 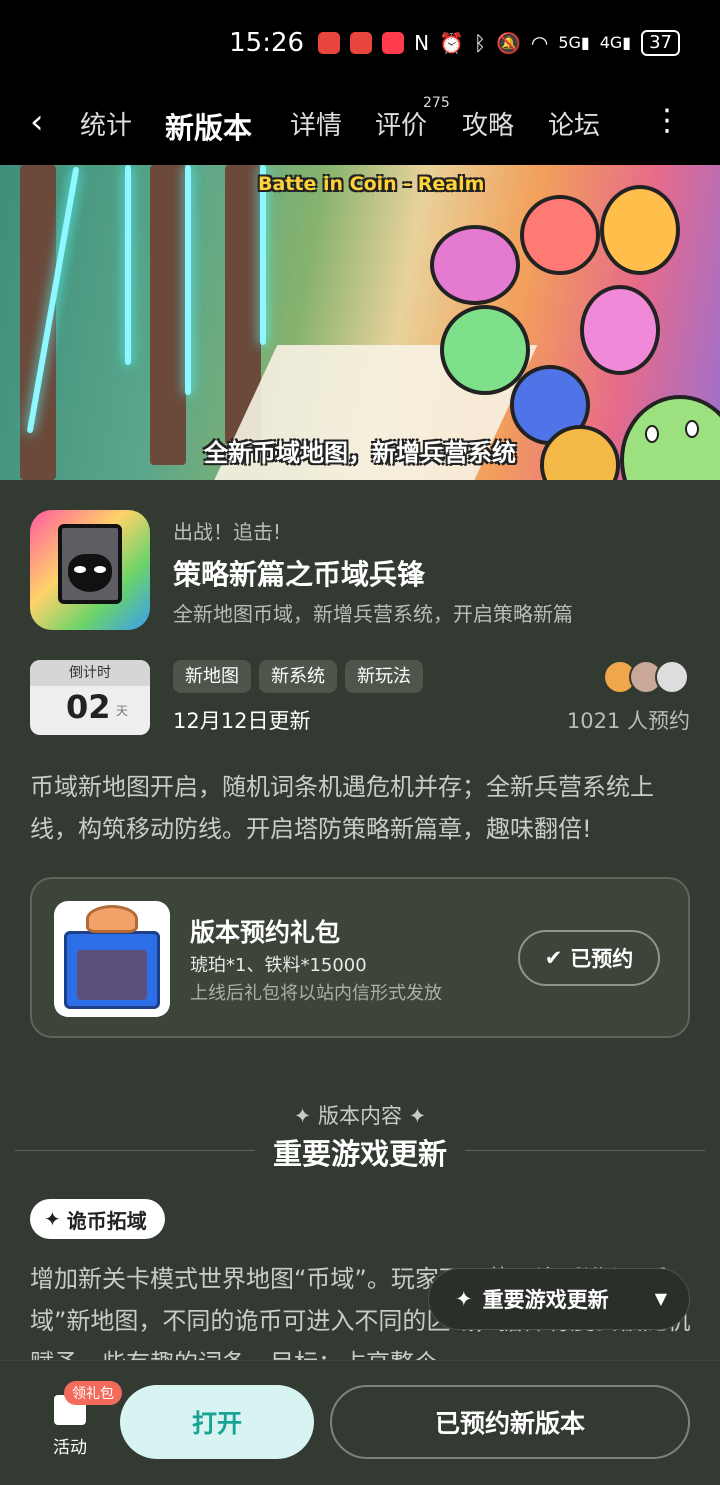 What do you see at coordinates (93, 1393) in the screenshot?
I see `activity-badge: 领礼包` at bounding box center [93, 1393].